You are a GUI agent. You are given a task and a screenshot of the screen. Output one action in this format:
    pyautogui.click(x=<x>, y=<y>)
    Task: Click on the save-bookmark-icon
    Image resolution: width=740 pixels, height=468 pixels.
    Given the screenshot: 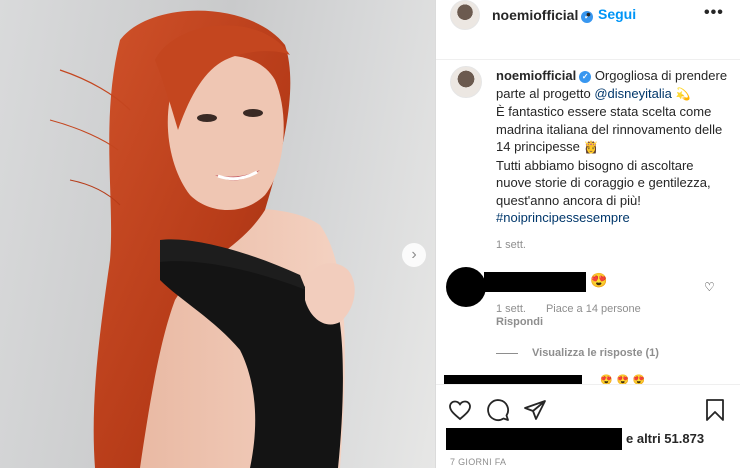 What is the action you would take?
    pyautogui.click(x=715, y=410)
    